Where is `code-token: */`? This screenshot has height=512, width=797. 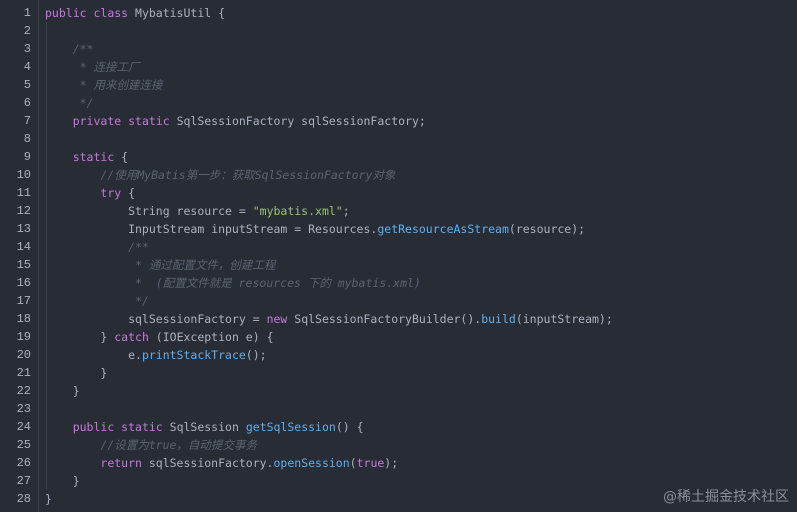
code-token: */ is located at coordinates (69, 103).